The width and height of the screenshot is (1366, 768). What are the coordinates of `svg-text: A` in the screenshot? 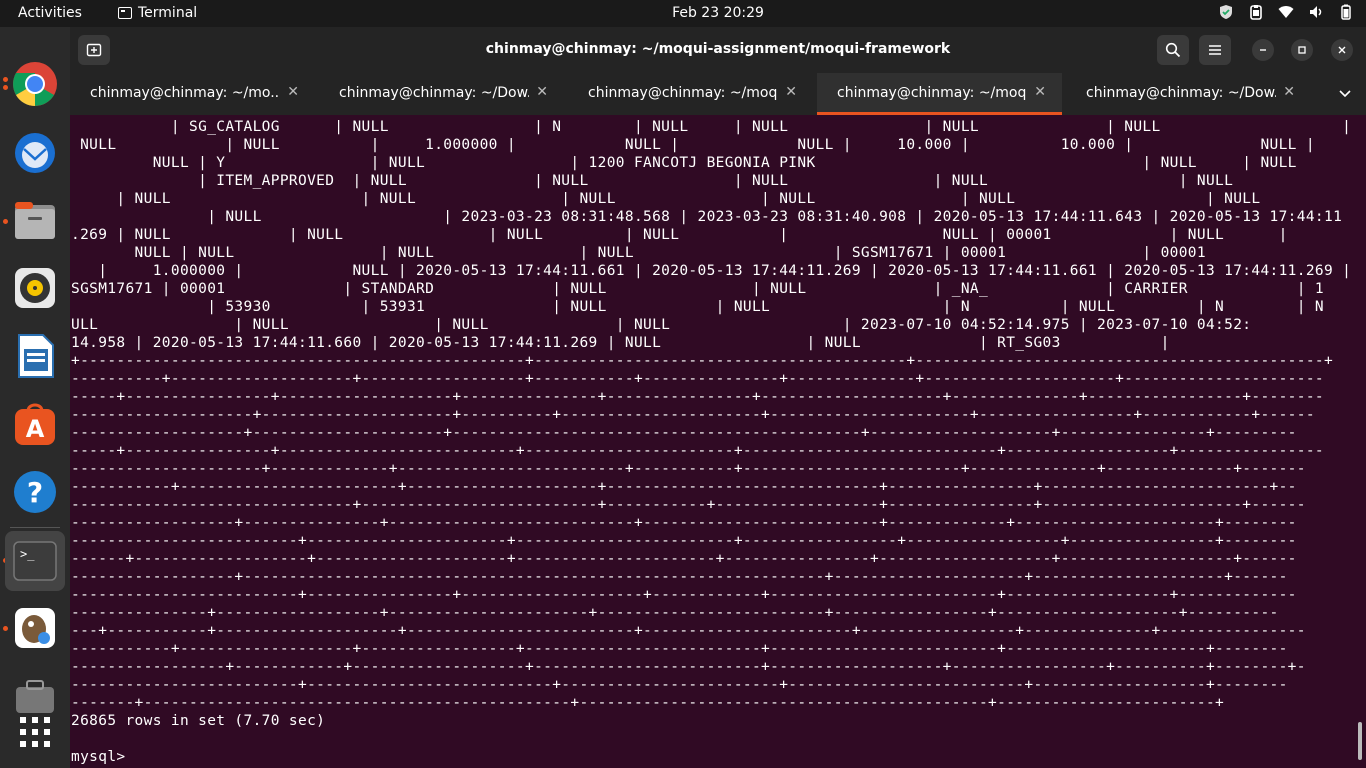 It's located at (35, 429).